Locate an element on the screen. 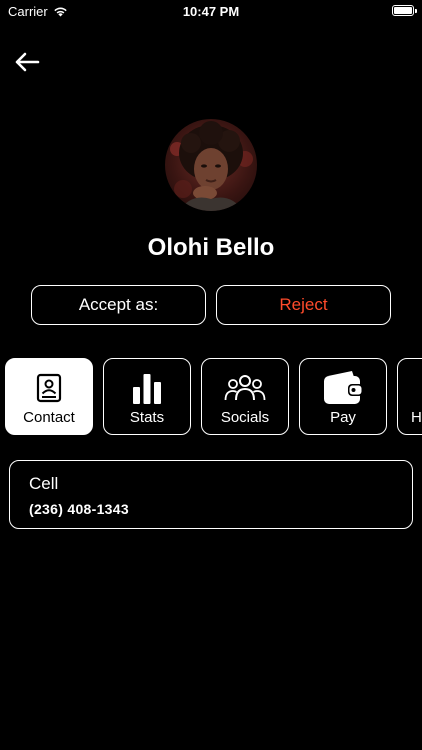 The width and height of the screenshot is (422, 750). arrow-left-icon is located at coordinates (27, 62).